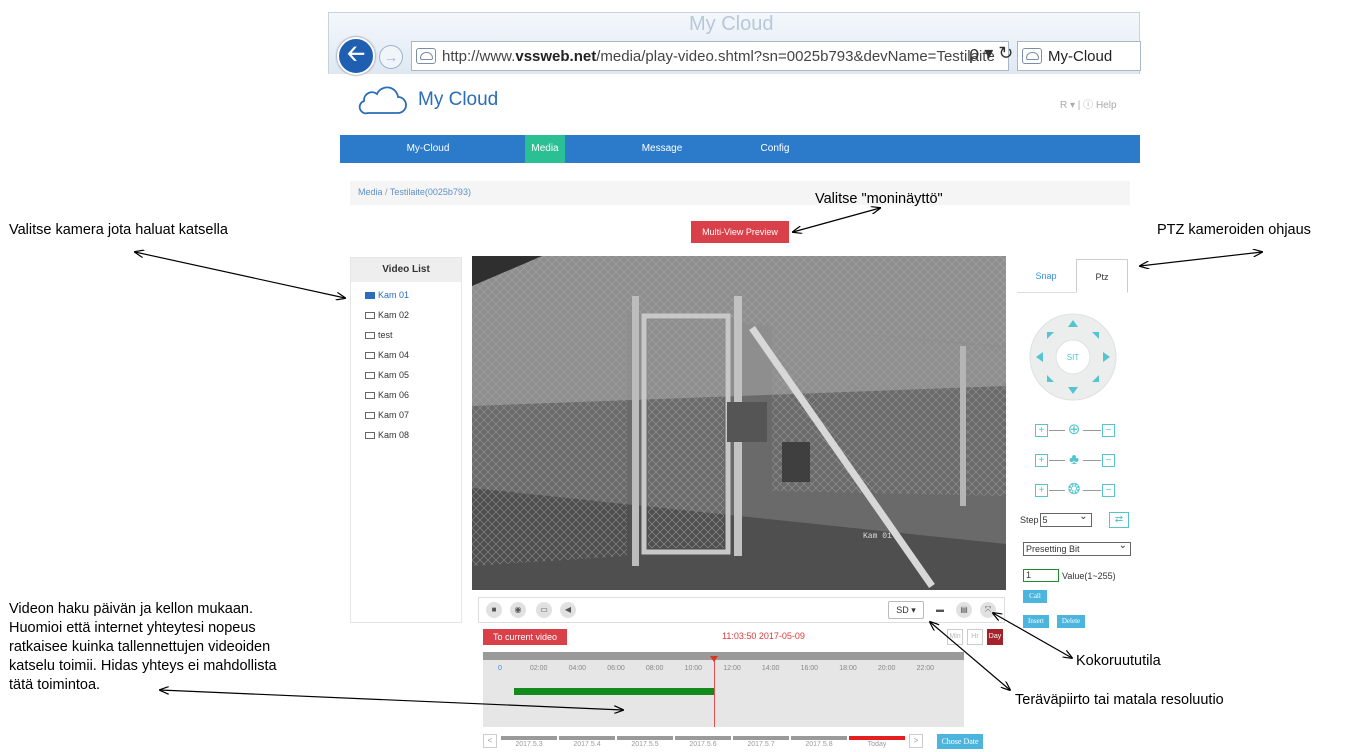 The width and height of the screenshot is (1354, 752). Describe the element at coordinates (406, 335) in the screenshot. I see `camera-item-test: test` at that location.